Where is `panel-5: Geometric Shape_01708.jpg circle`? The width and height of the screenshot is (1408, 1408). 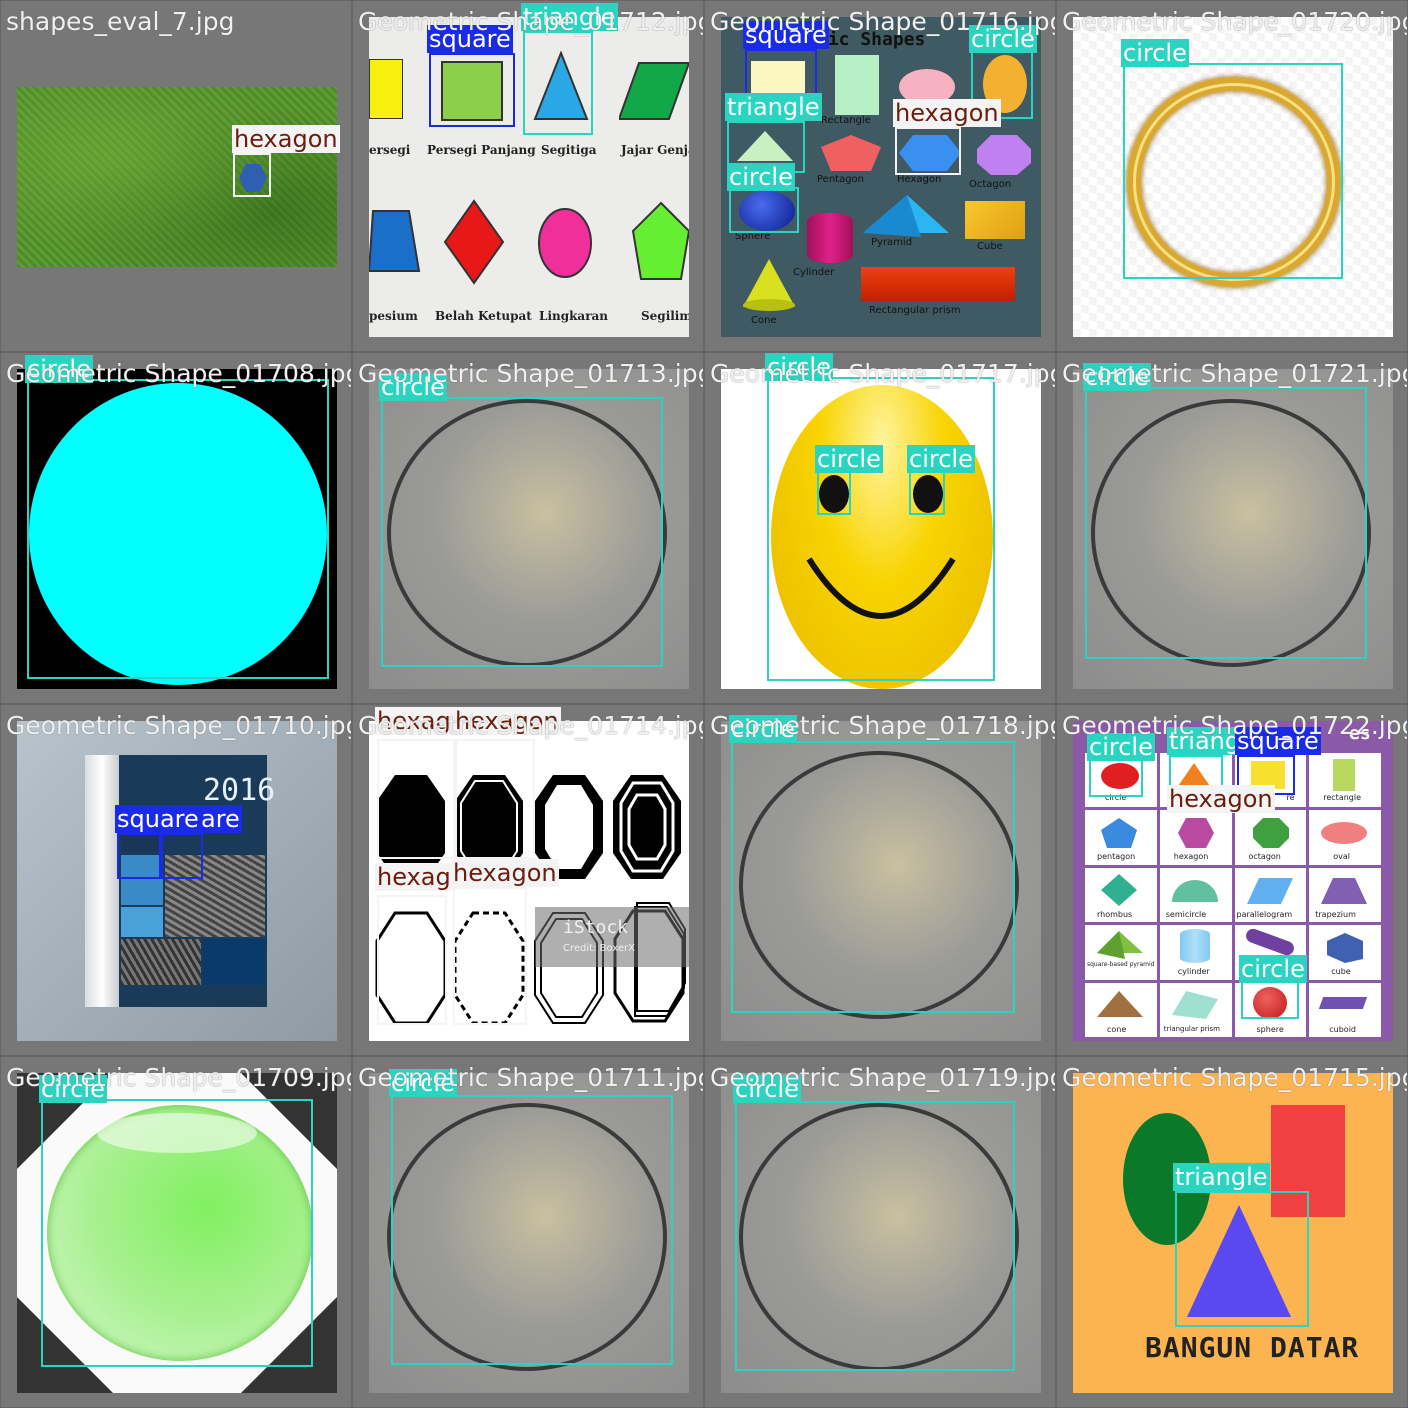 panel-5: Geometric Shape_01708.jpg circle is located at coordinates (176, 528).